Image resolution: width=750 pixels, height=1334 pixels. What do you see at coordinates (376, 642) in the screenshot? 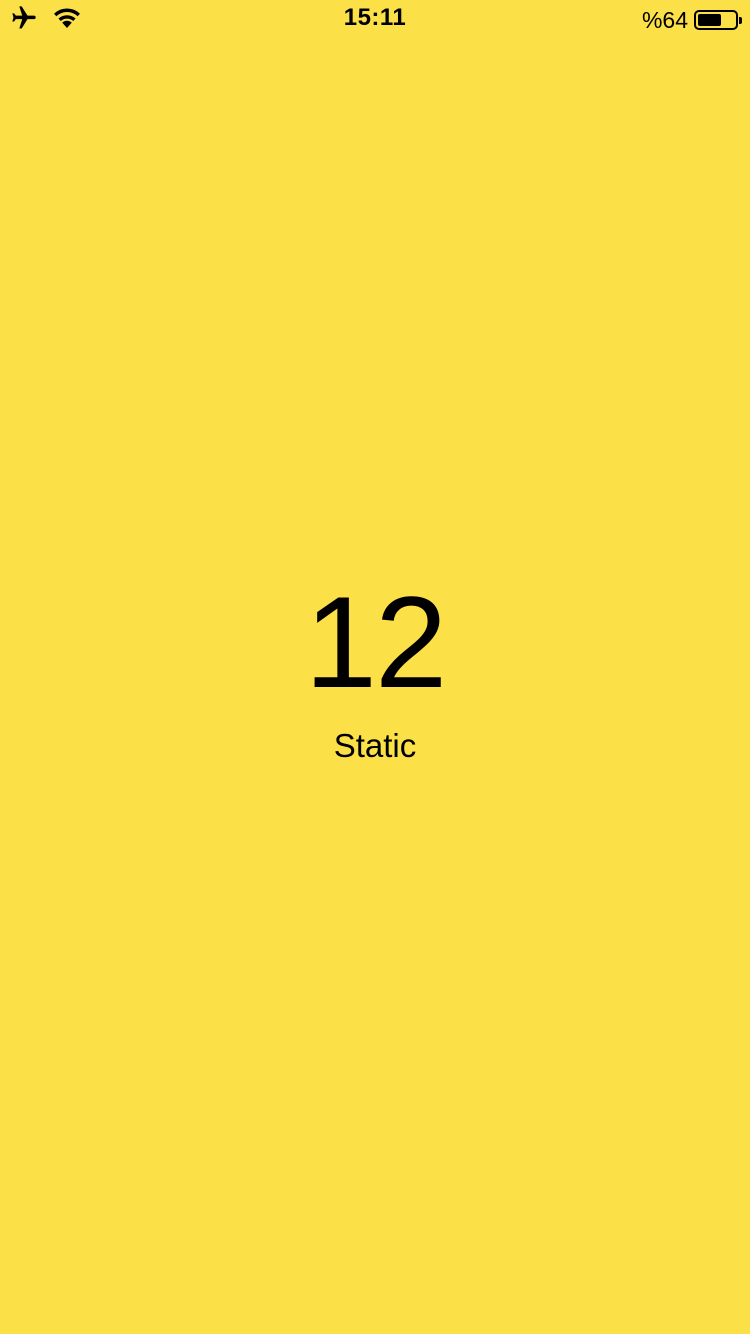
I see `counter-value: 12` at bounding box center [376, 642].